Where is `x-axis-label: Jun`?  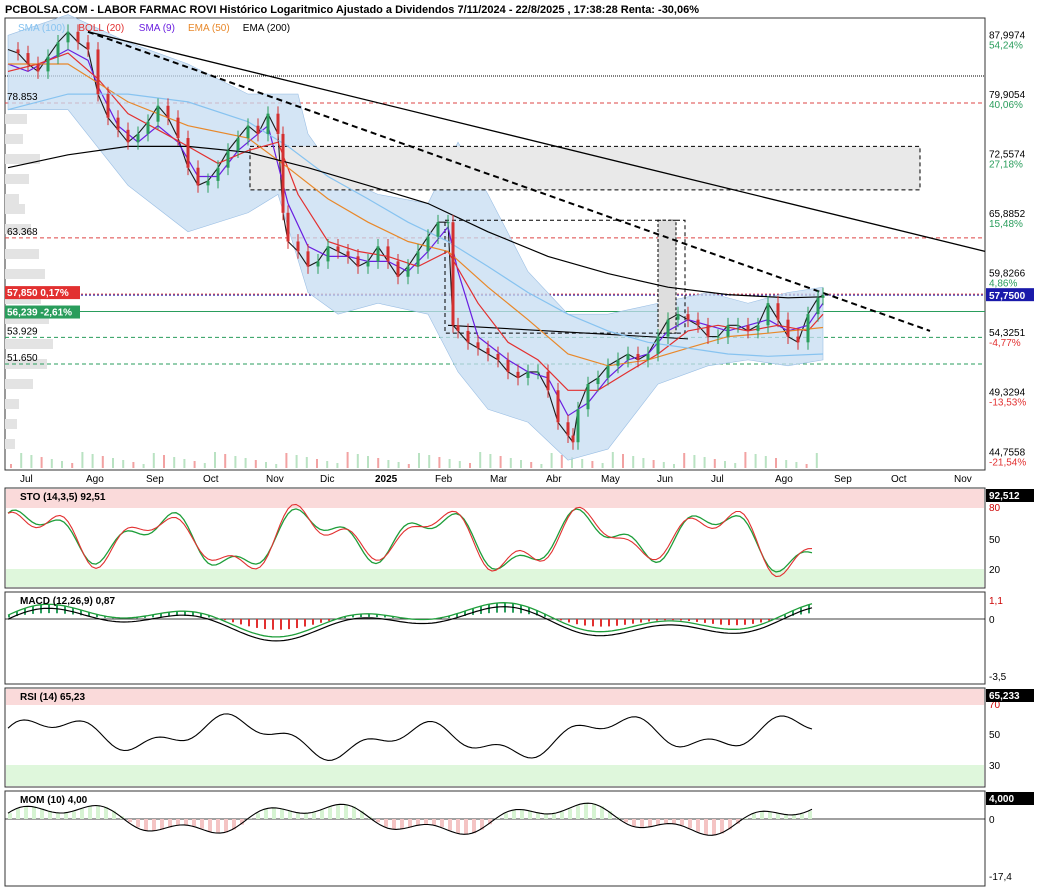
x-axis-label: Jun is located at coordinates (665, 479).